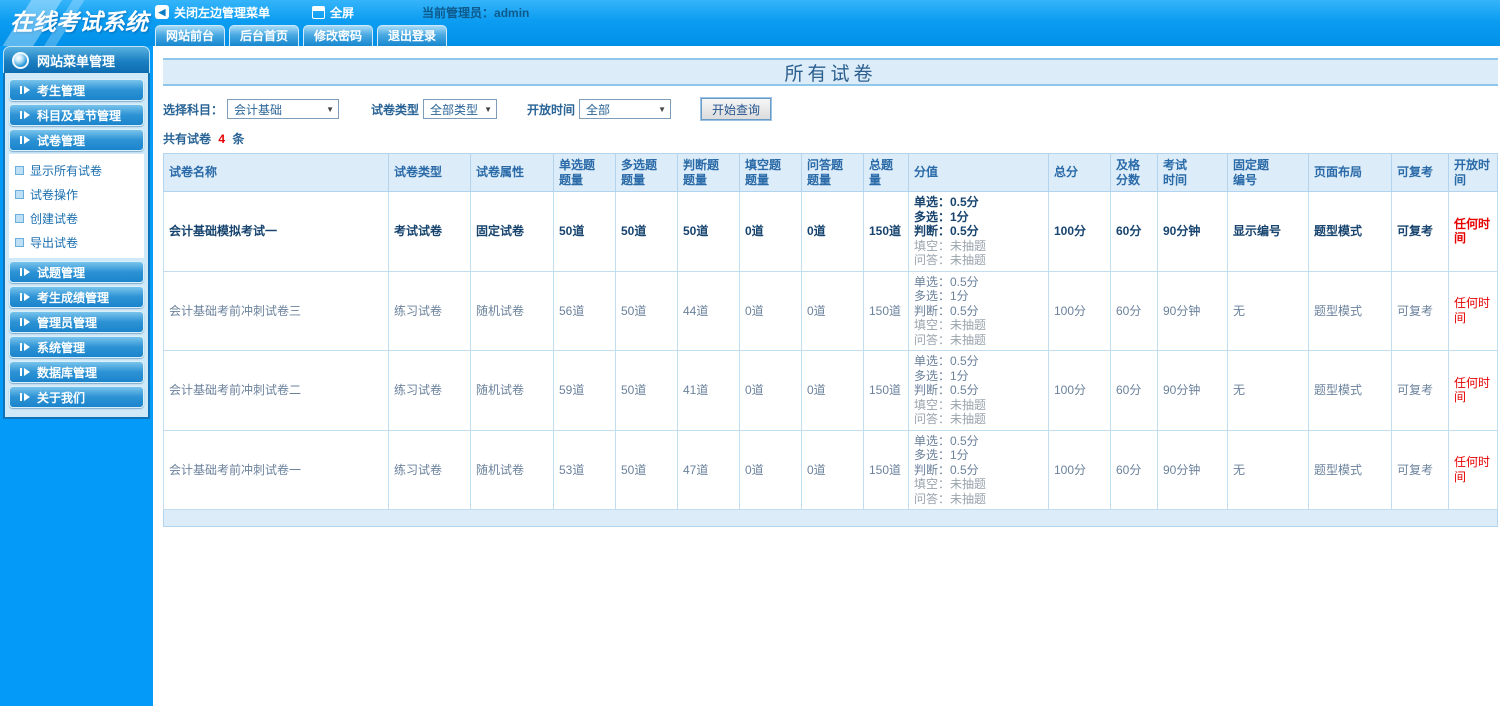 This screenshot has height=706, width=1500. What do you see at coordinates (76, 61) in the screenshot?
I see `sidebar-header-label: 网站菜单管理` at bounding box center [76, 61].